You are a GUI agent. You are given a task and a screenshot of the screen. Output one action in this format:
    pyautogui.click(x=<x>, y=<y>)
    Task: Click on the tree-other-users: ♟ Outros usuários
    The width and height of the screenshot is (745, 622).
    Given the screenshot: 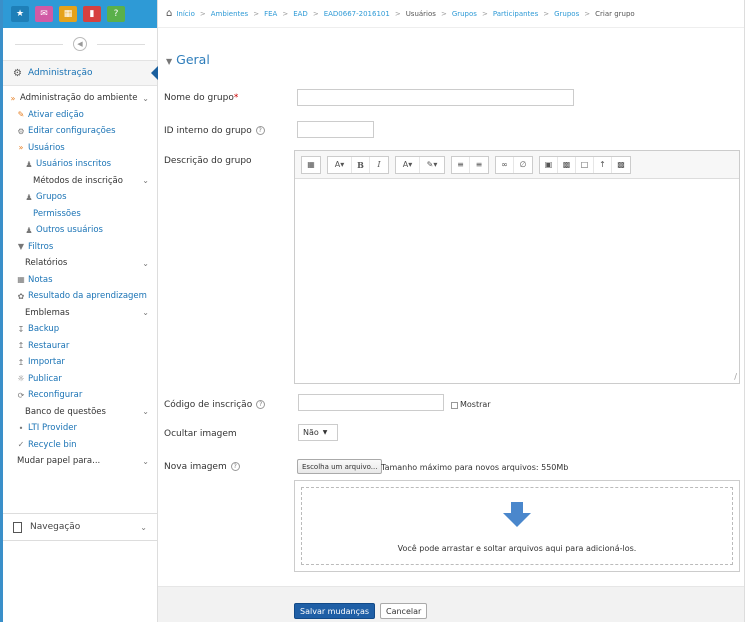 What is the action you would take?
    pyautogui.click(x=80, y=230)
    